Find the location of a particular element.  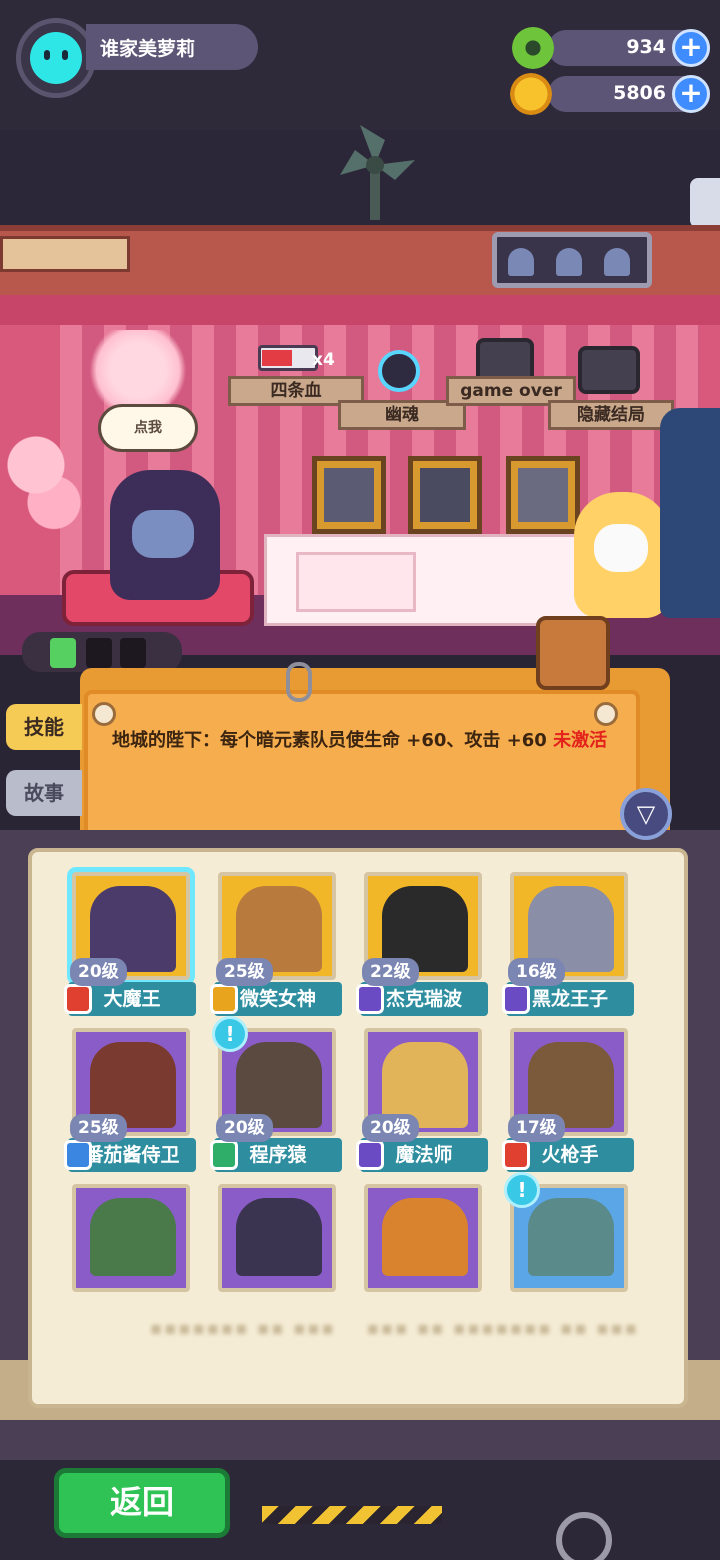

sailor-outfit-mannequin is located at coordinates (690, 513).